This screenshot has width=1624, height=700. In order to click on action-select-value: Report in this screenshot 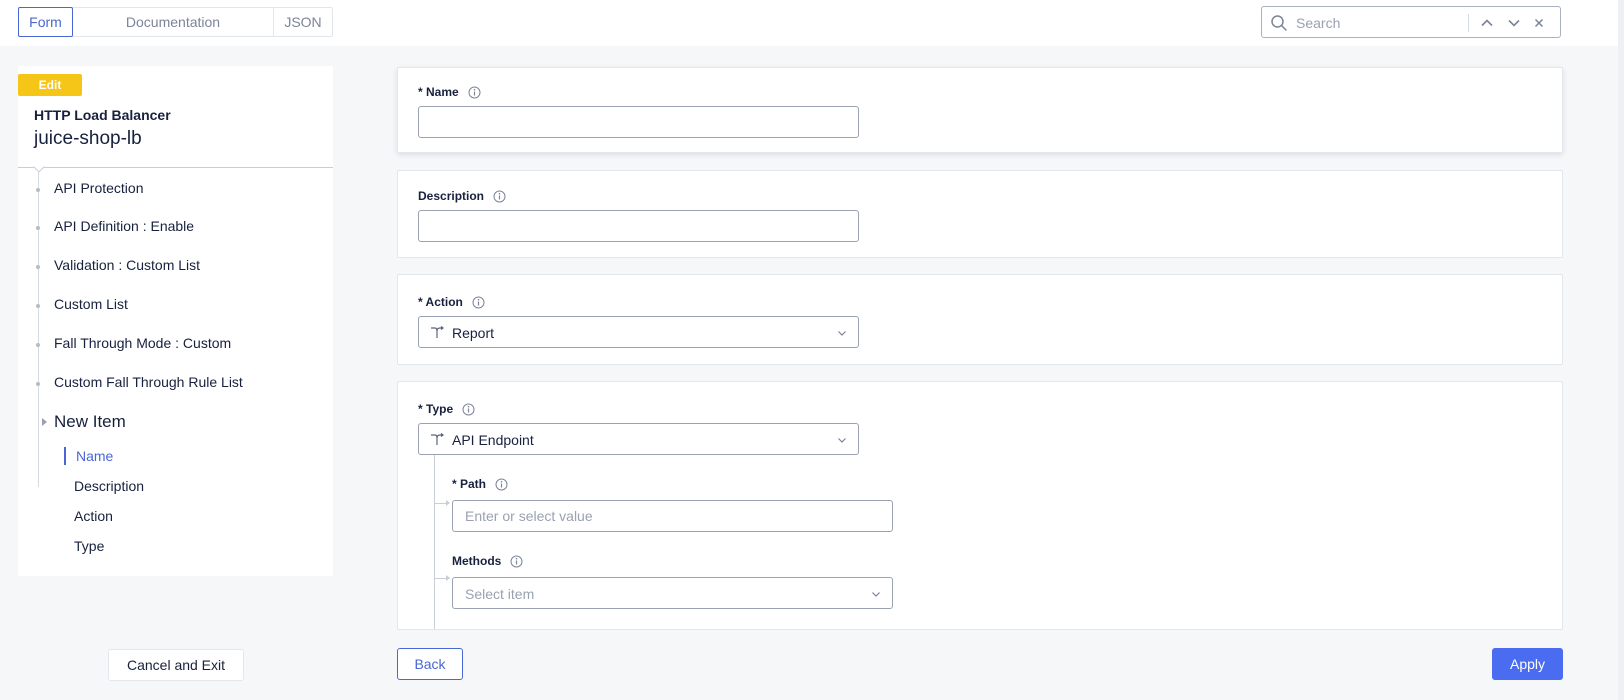, I will do `click(473, 333)`.